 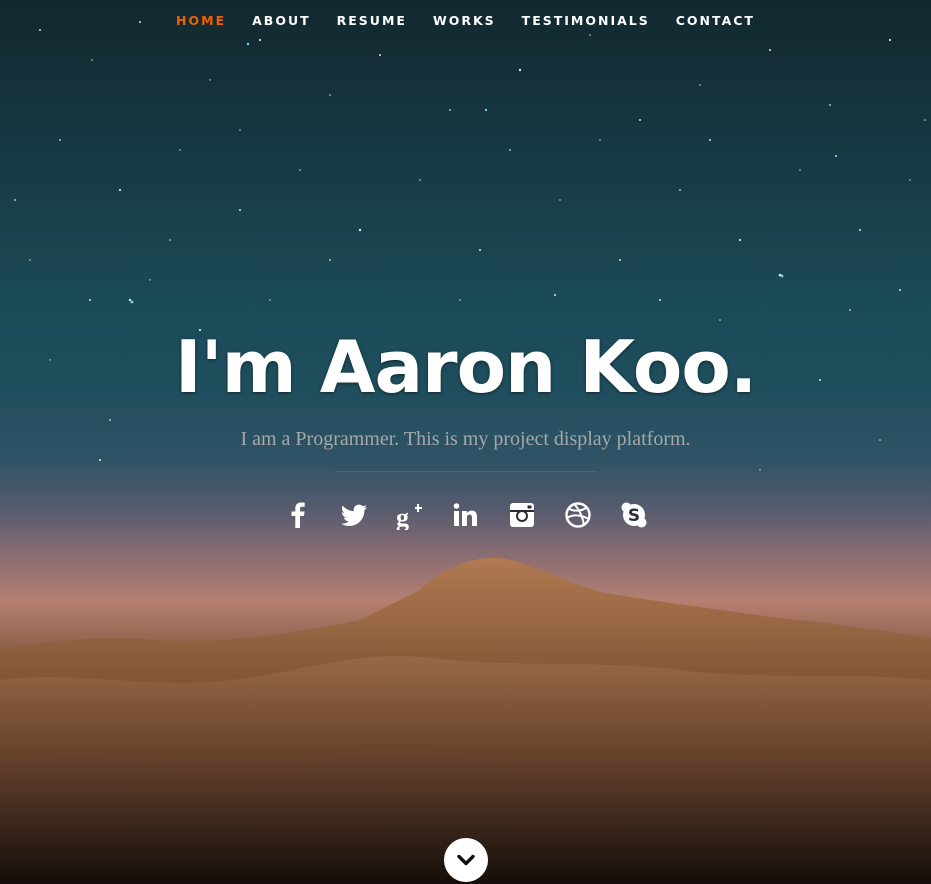 I want to click on twitter-icon, so click(x=354, y=515).